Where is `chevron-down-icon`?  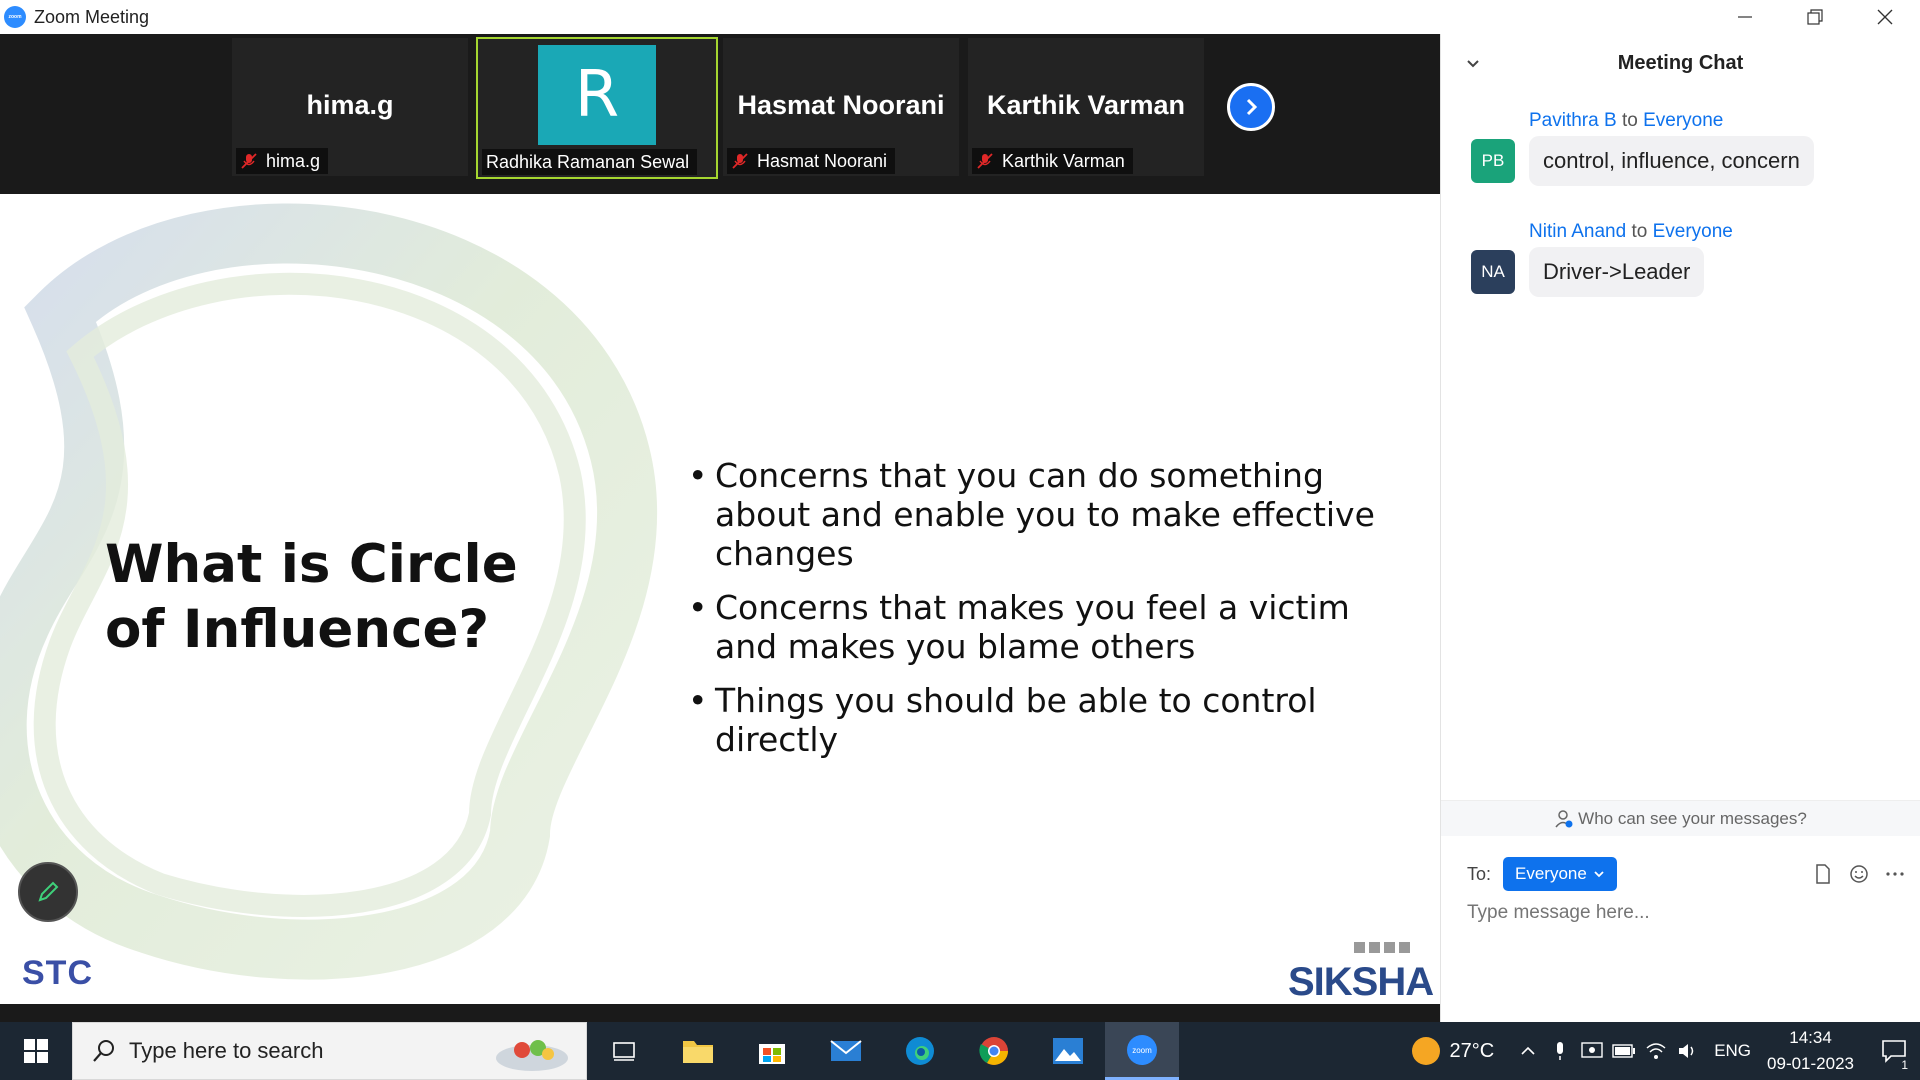 chevron-down-icon is located at coordinates (1599, 874).